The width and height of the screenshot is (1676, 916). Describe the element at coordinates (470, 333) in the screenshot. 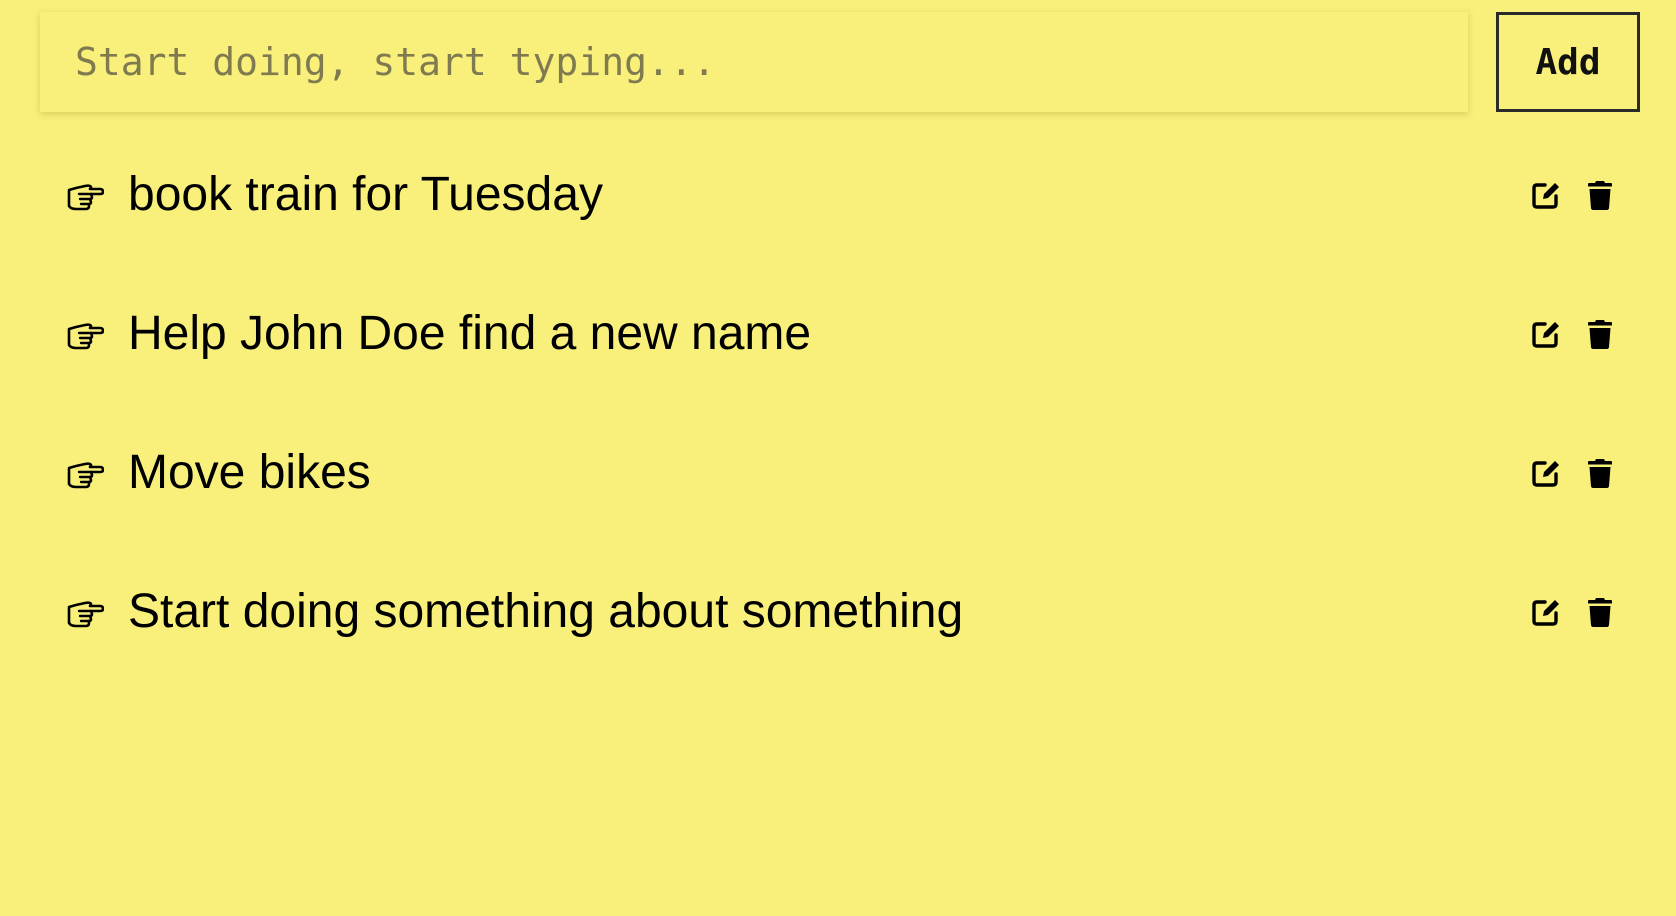

I see `task-text: Help John Doe find a new name` at that location.